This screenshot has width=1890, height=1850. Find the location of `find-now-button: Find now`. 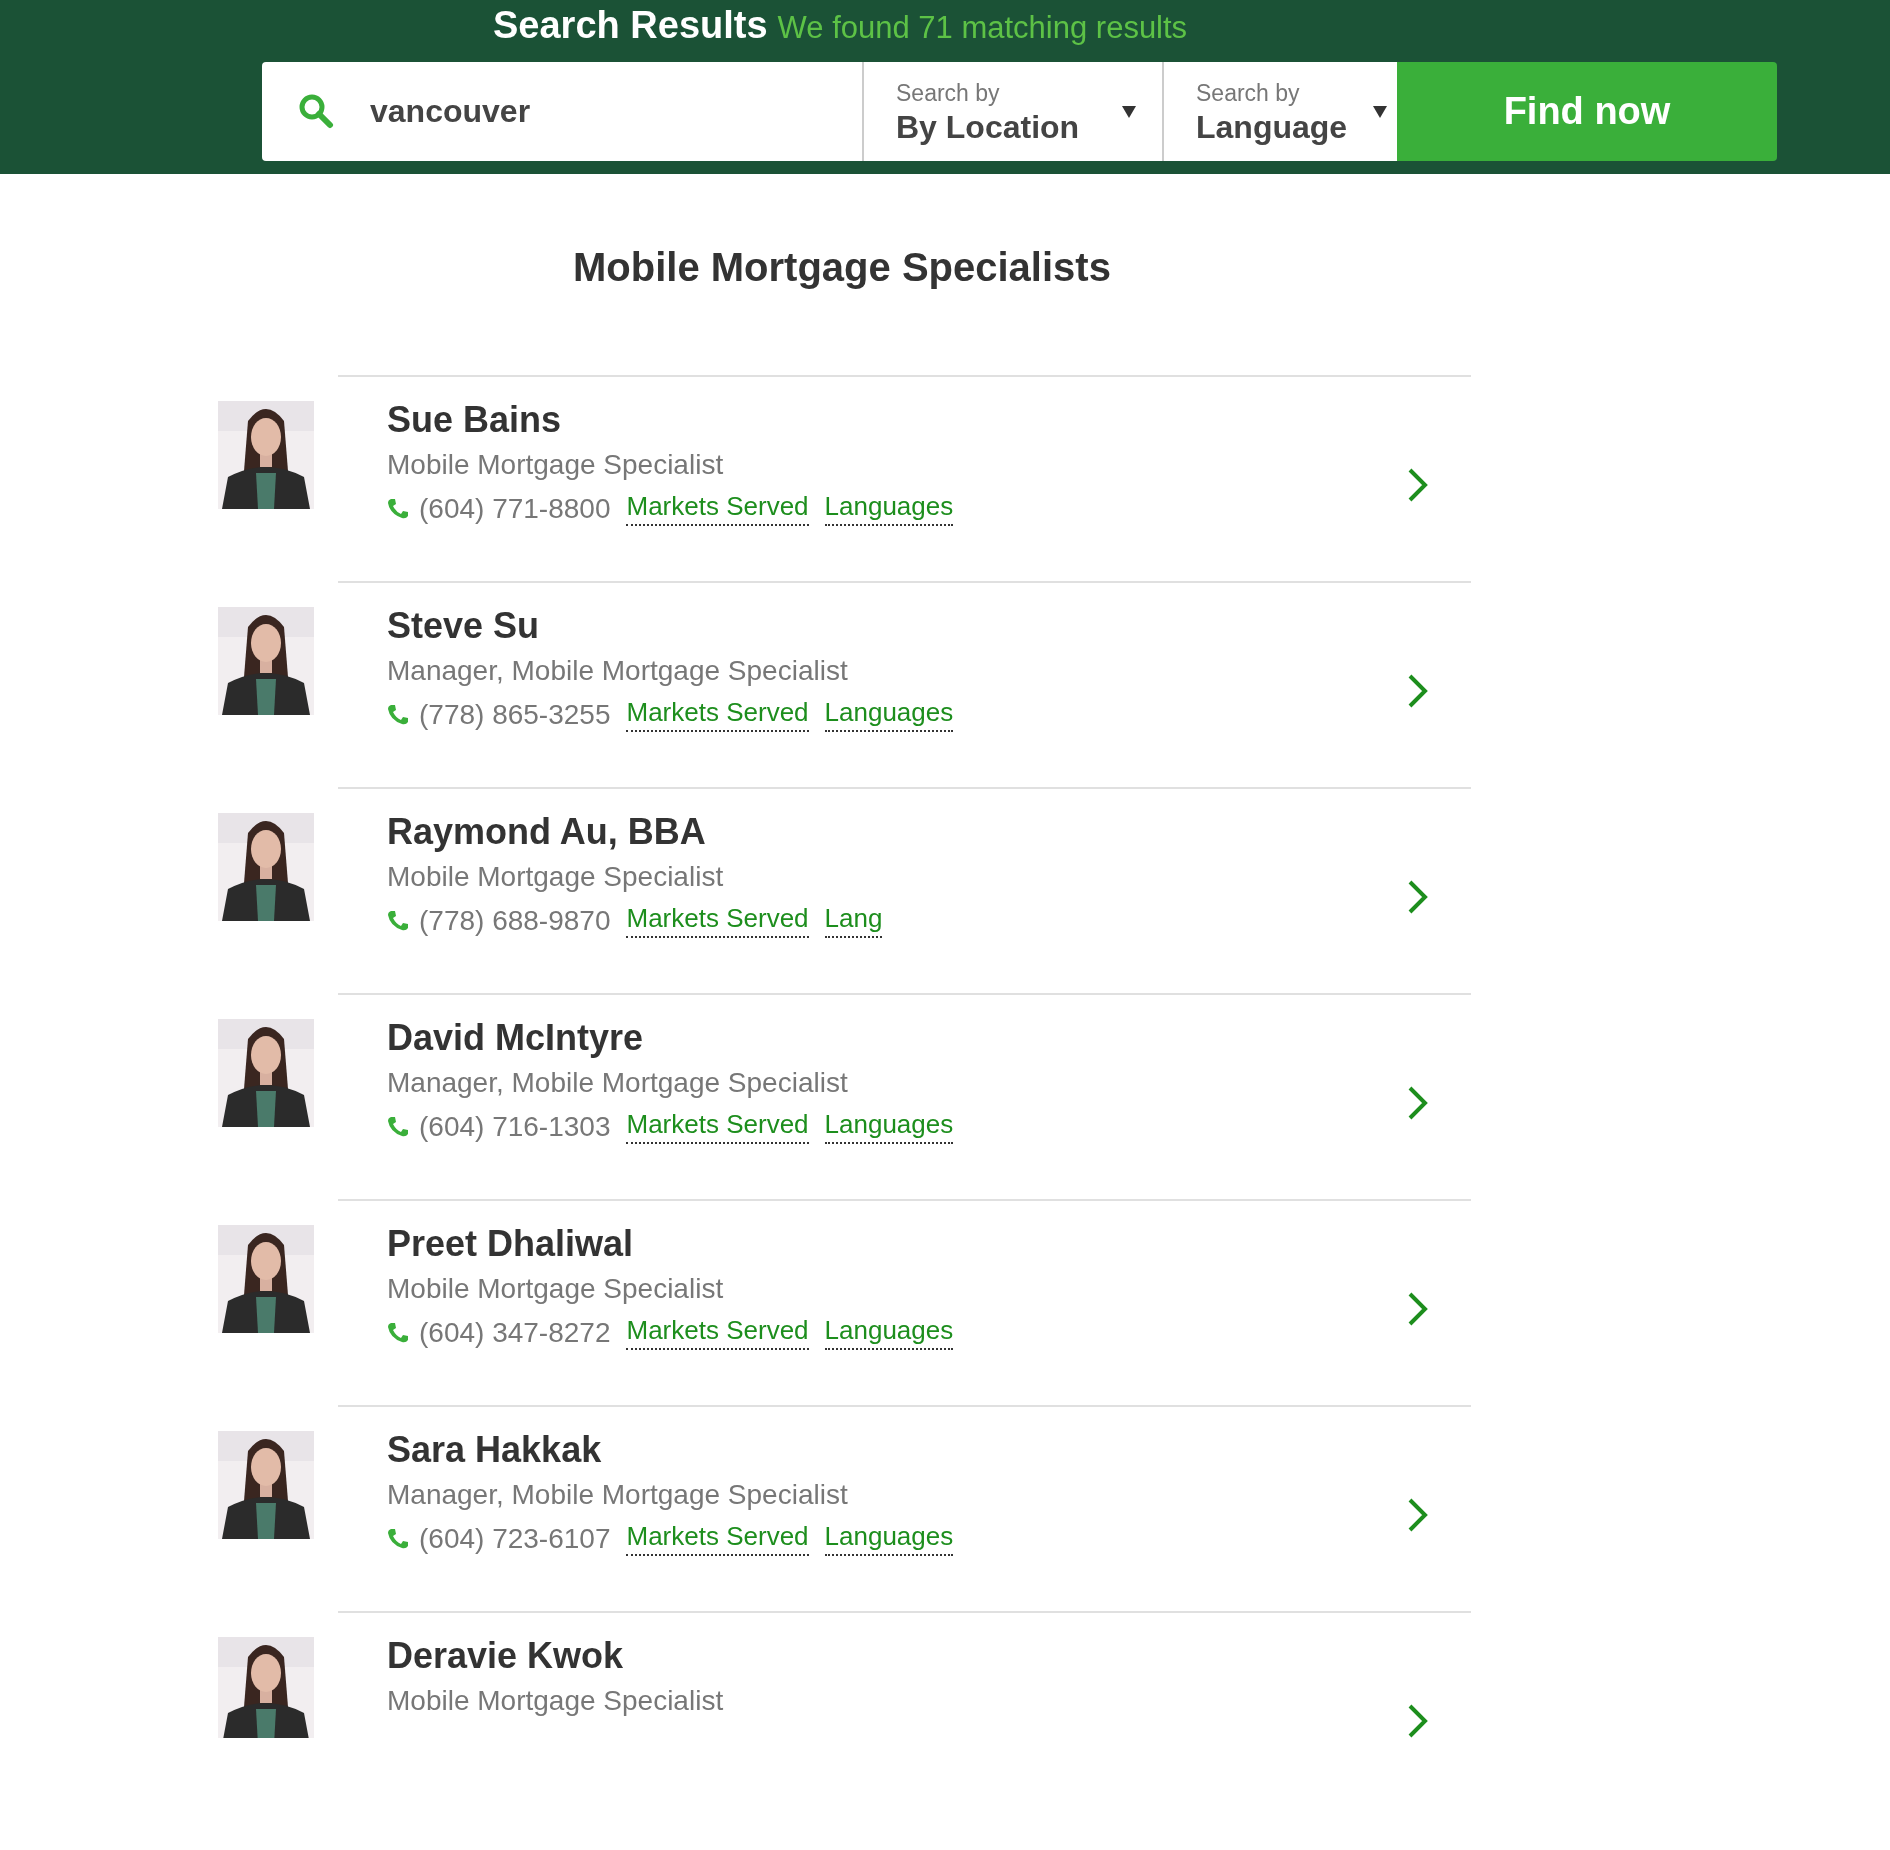

find-now-button: Find now is located at coordinates (1587, 111).